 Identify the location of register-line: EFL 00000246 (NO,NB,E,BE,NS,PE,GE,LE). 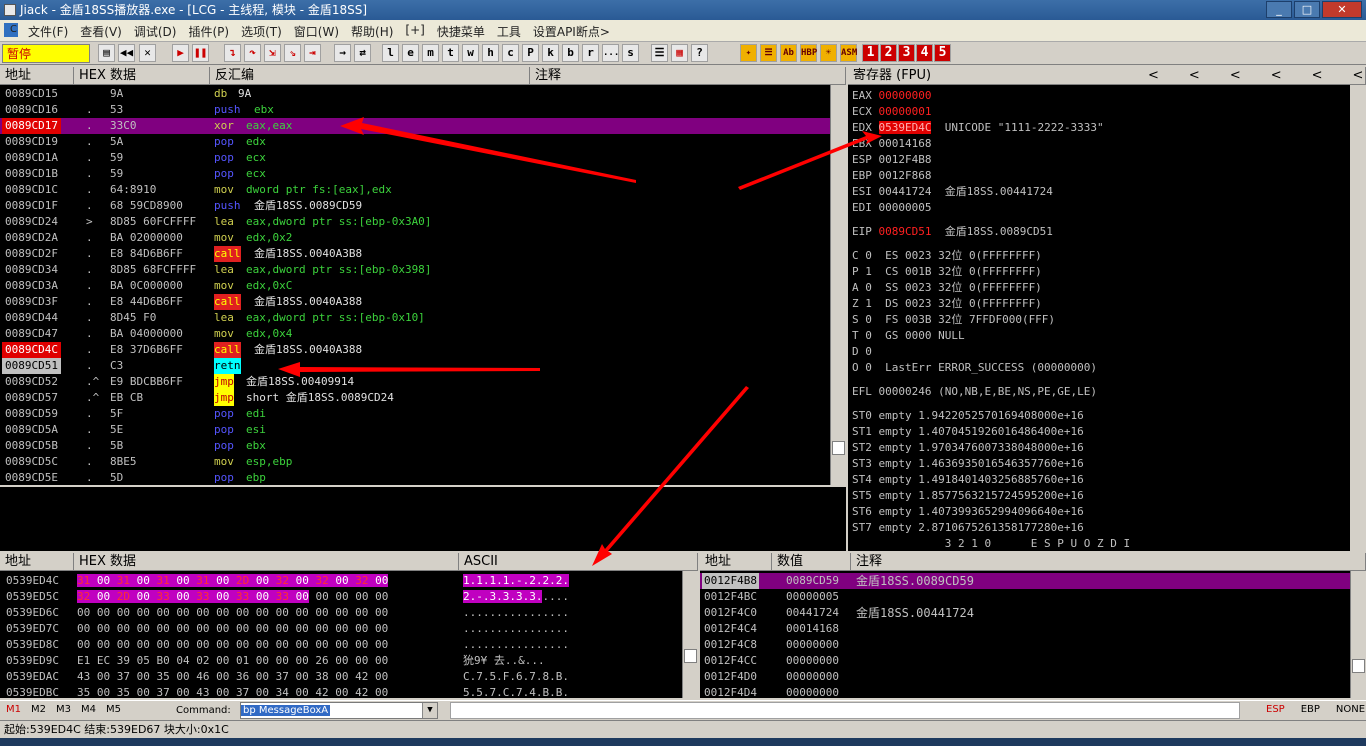
(1102, 392).